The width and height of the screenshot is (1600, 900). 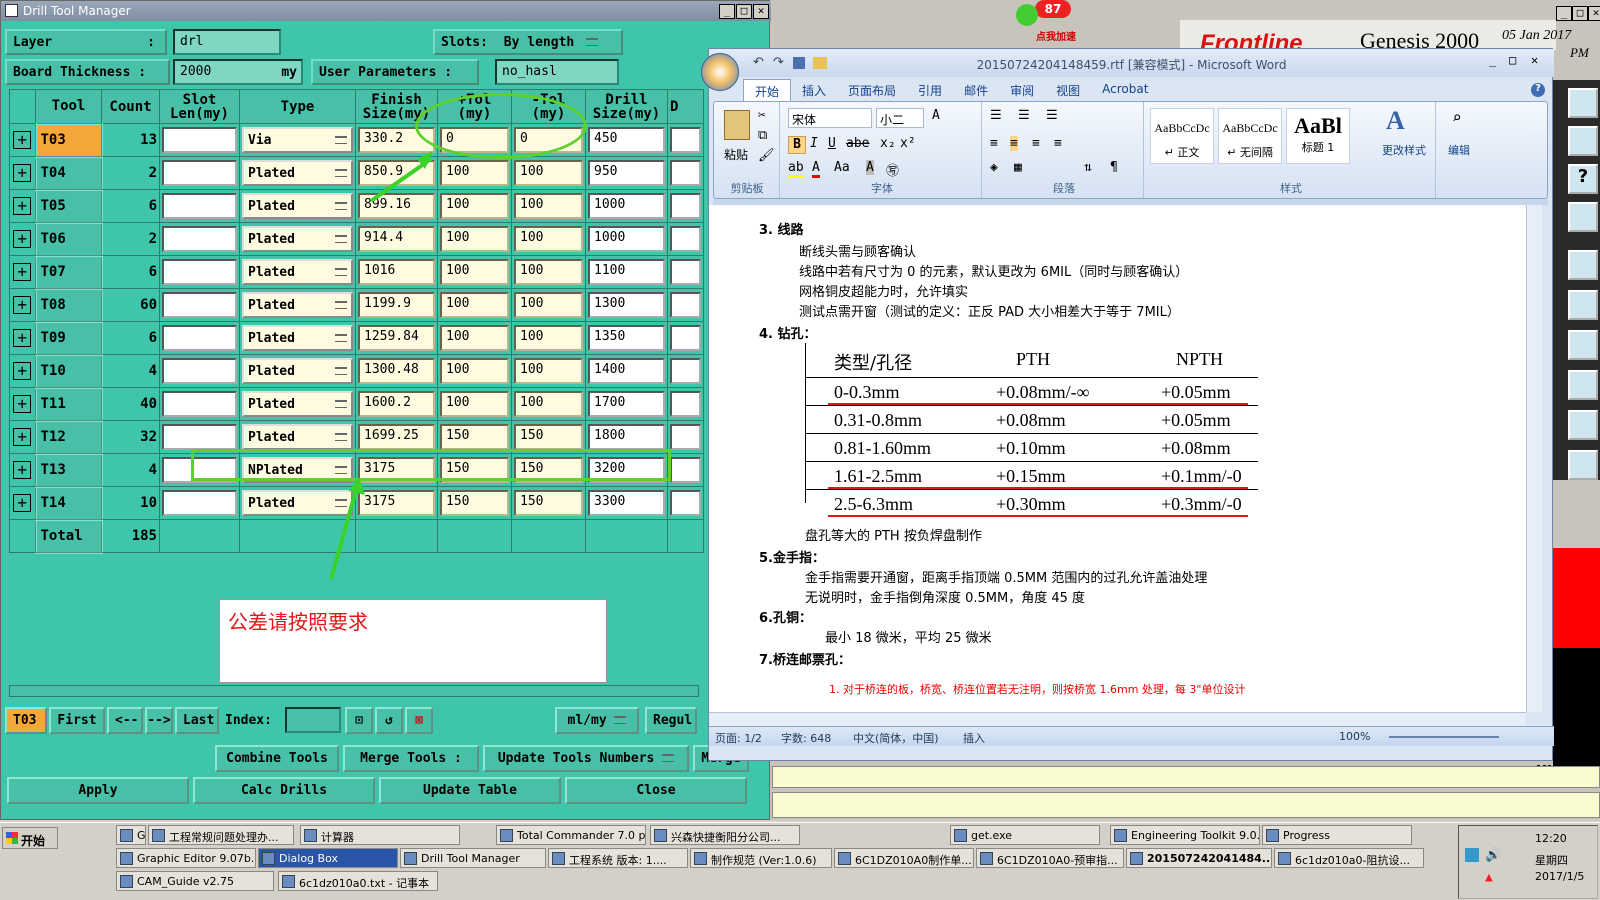 I want to click on status-language: 中文(简体，中国), so click(x=896, y=738).